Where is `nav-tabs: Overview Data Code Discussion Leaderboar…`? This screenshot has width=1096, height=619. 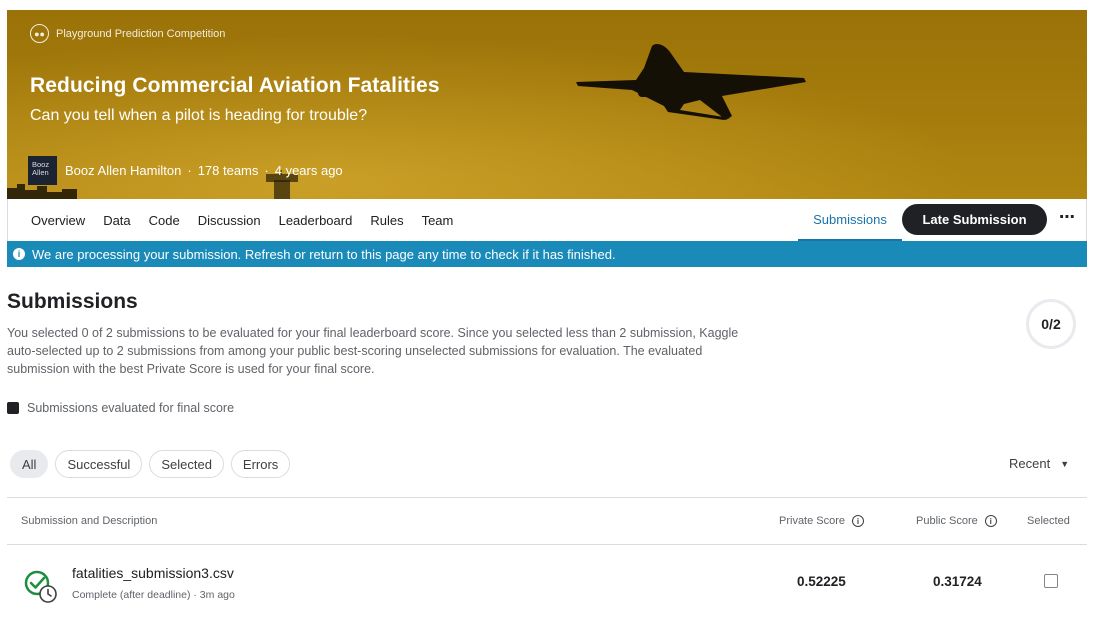 nav-tabs: Overview Data Code Discussion Leaderboar… is located at coordinates (251, 220).